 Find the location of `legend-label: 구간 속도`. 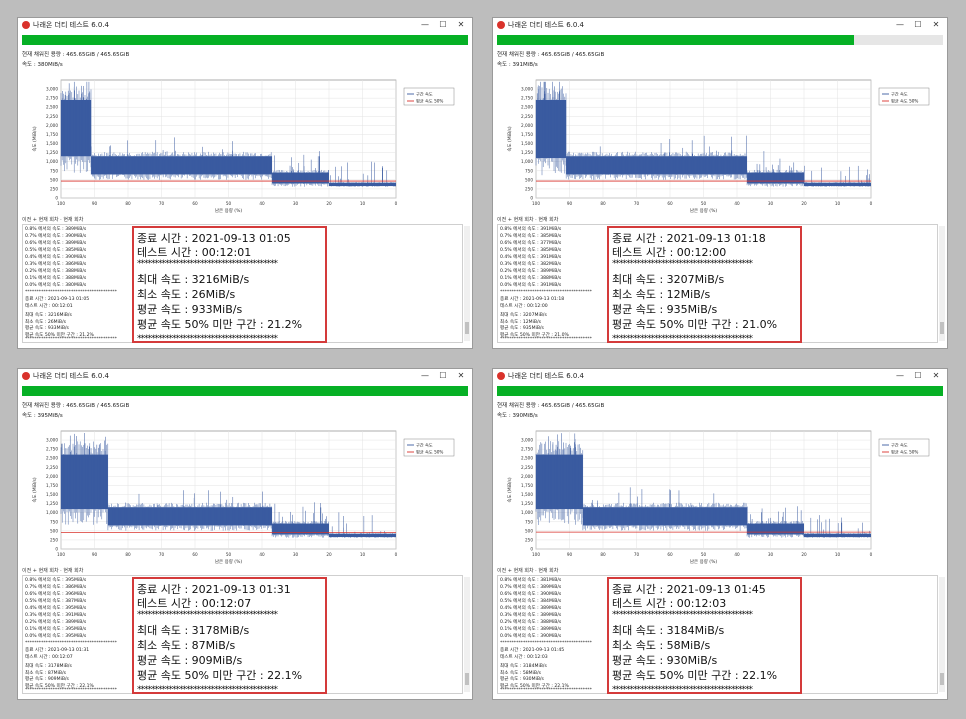

legend-label: 구간 속도 is located at coordinates (899, 445).